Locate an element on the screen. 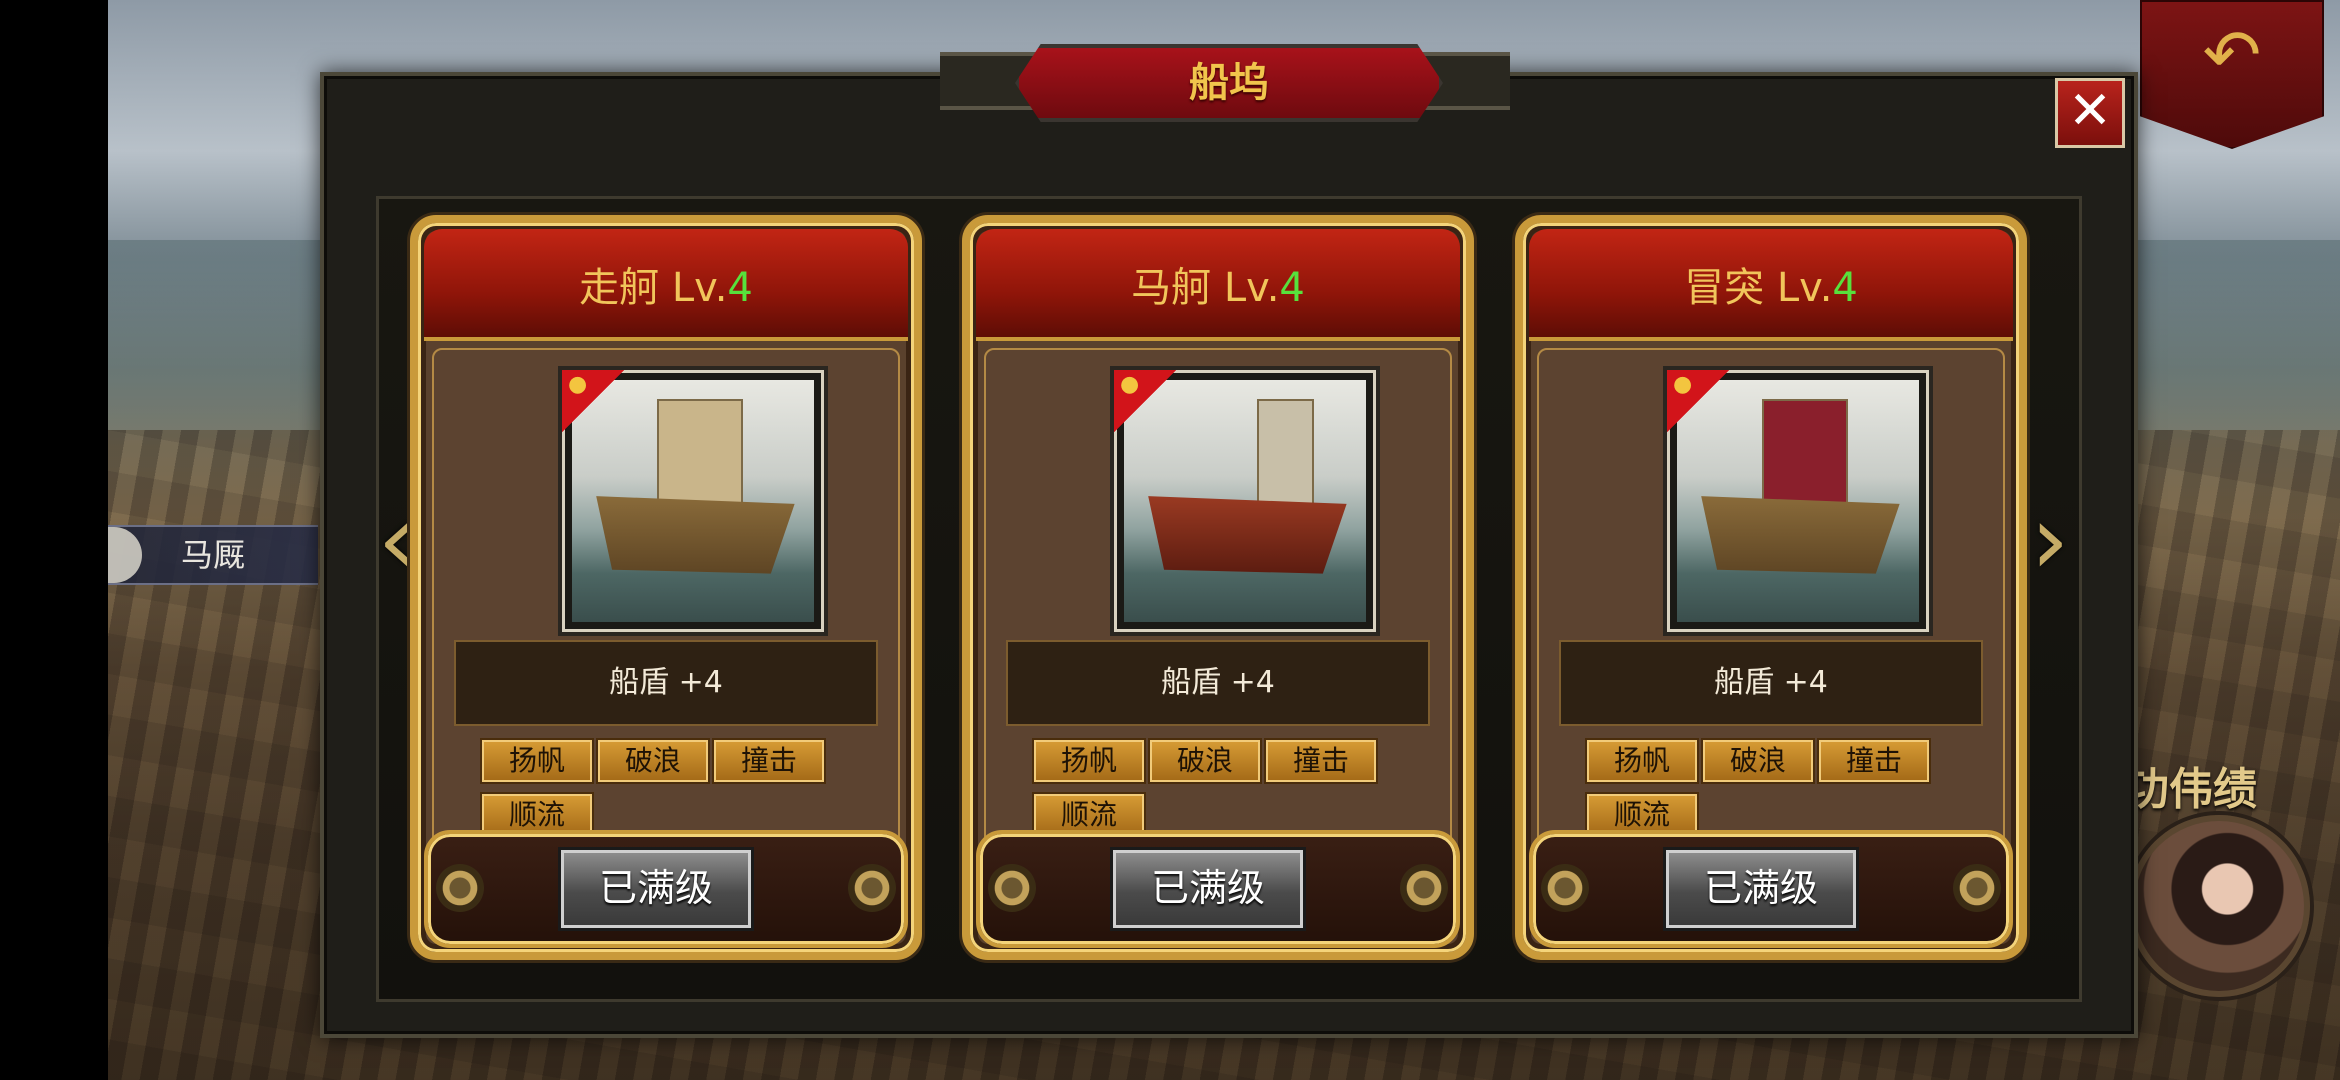 The height and width of the screenshot is (1080, 2340). ship-name: 马舸 is located at coordinates (1171, 288).